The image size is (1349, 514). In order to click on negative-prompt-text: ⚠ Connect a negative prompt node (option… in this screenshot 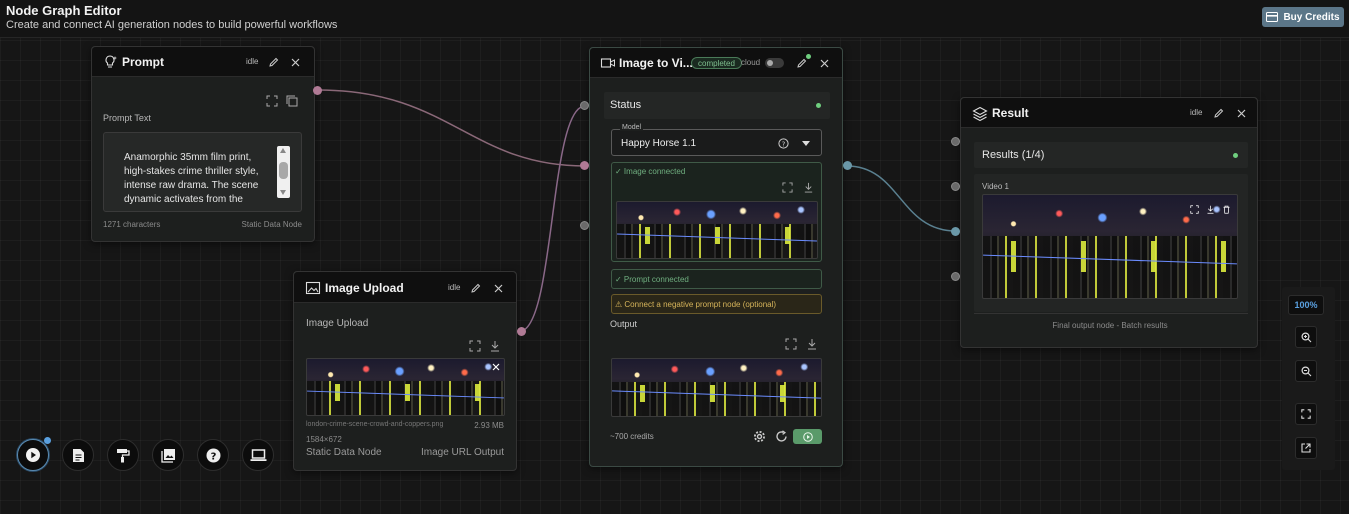, I will do `click(696, 304)`.